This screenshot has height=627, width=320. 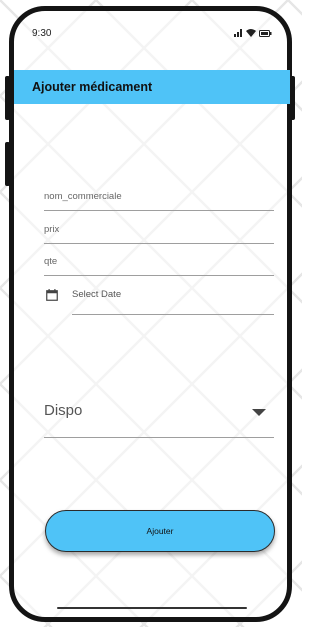 What do you see at coordinates (152, 608) in the screenshot?
I see `home-indicator` at bounding box center [152, 608].